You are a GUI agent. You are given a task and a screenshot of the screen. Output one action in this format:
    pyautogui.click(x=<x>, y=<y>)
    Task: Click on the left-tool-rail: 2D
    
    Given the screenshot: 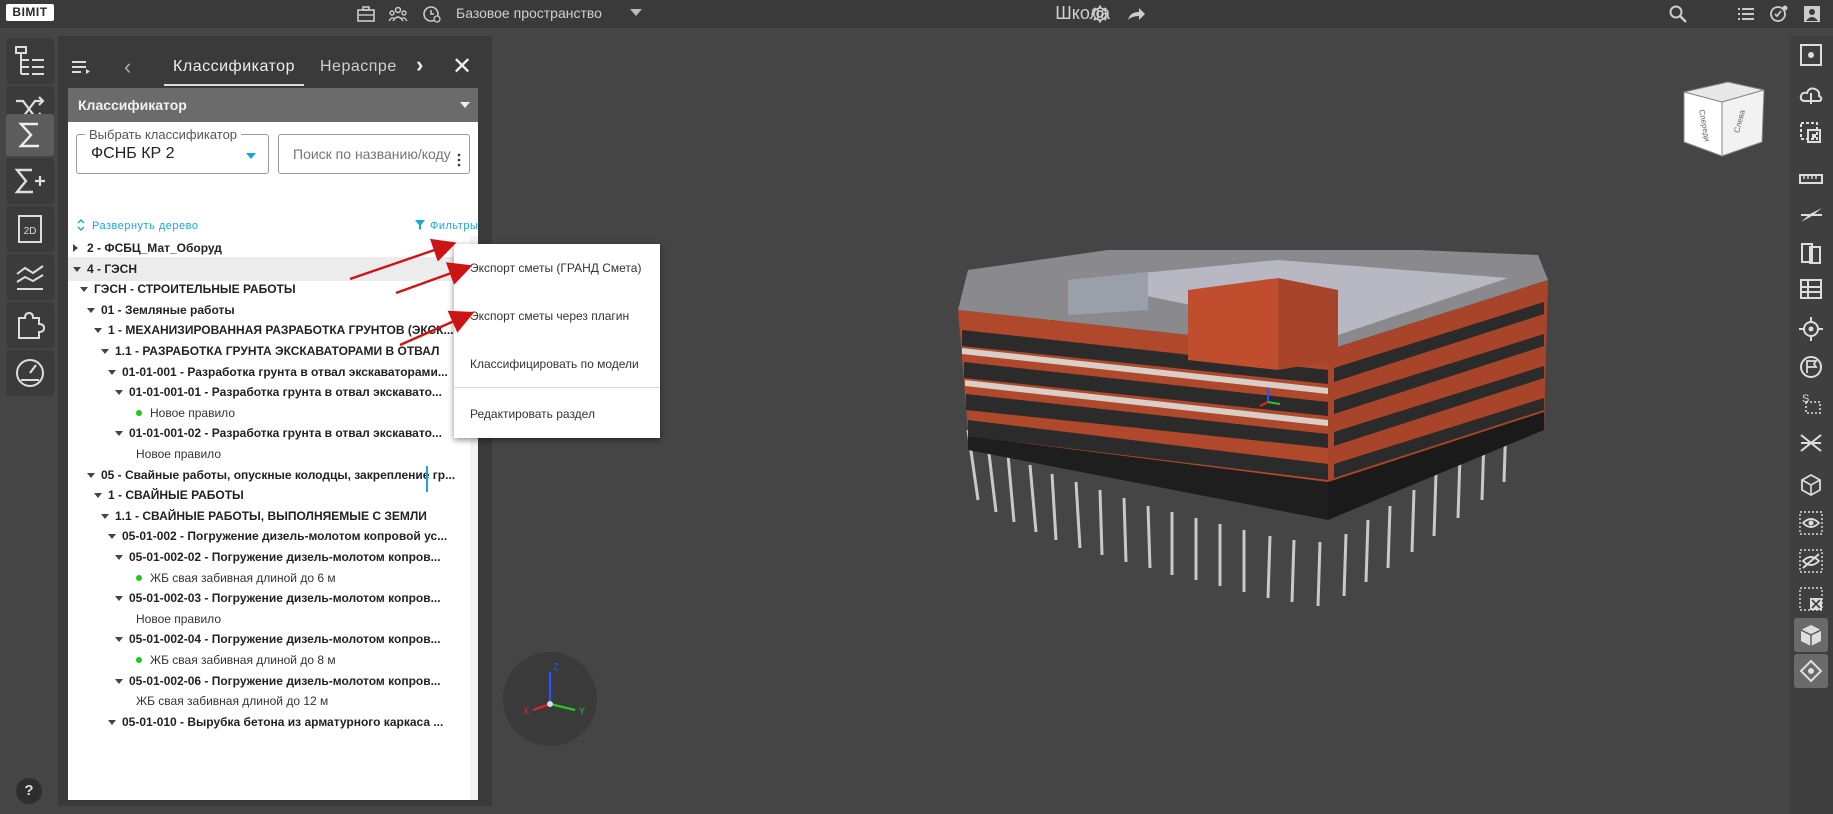 What is the action you would take?
    pyautogui.click(x=29, y=236)
    